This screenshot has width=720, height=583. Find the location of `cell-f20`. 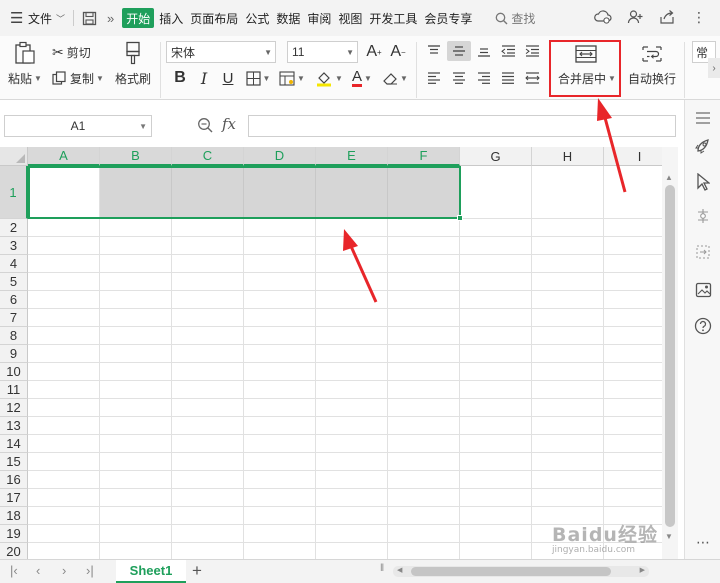

cell-f20 is located at coordinates (424, 551).